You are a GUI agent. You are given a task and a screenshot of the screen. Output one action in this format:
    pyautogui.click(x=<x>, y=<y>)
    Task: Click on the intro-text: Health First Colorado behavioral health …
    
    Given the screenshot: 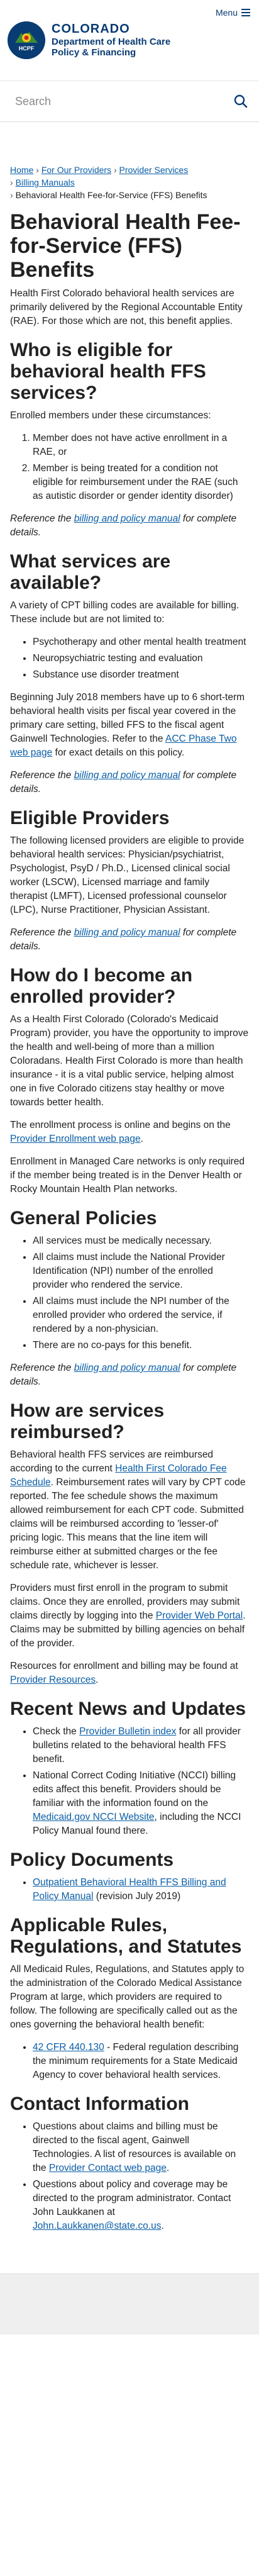 What is the action you would take?
    pyautogui.click(x=126, y=307)
    